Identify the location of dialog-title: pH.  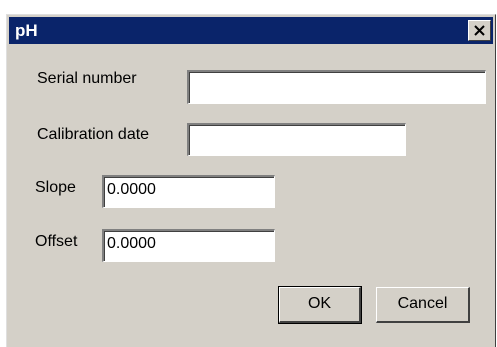
(26, 30).